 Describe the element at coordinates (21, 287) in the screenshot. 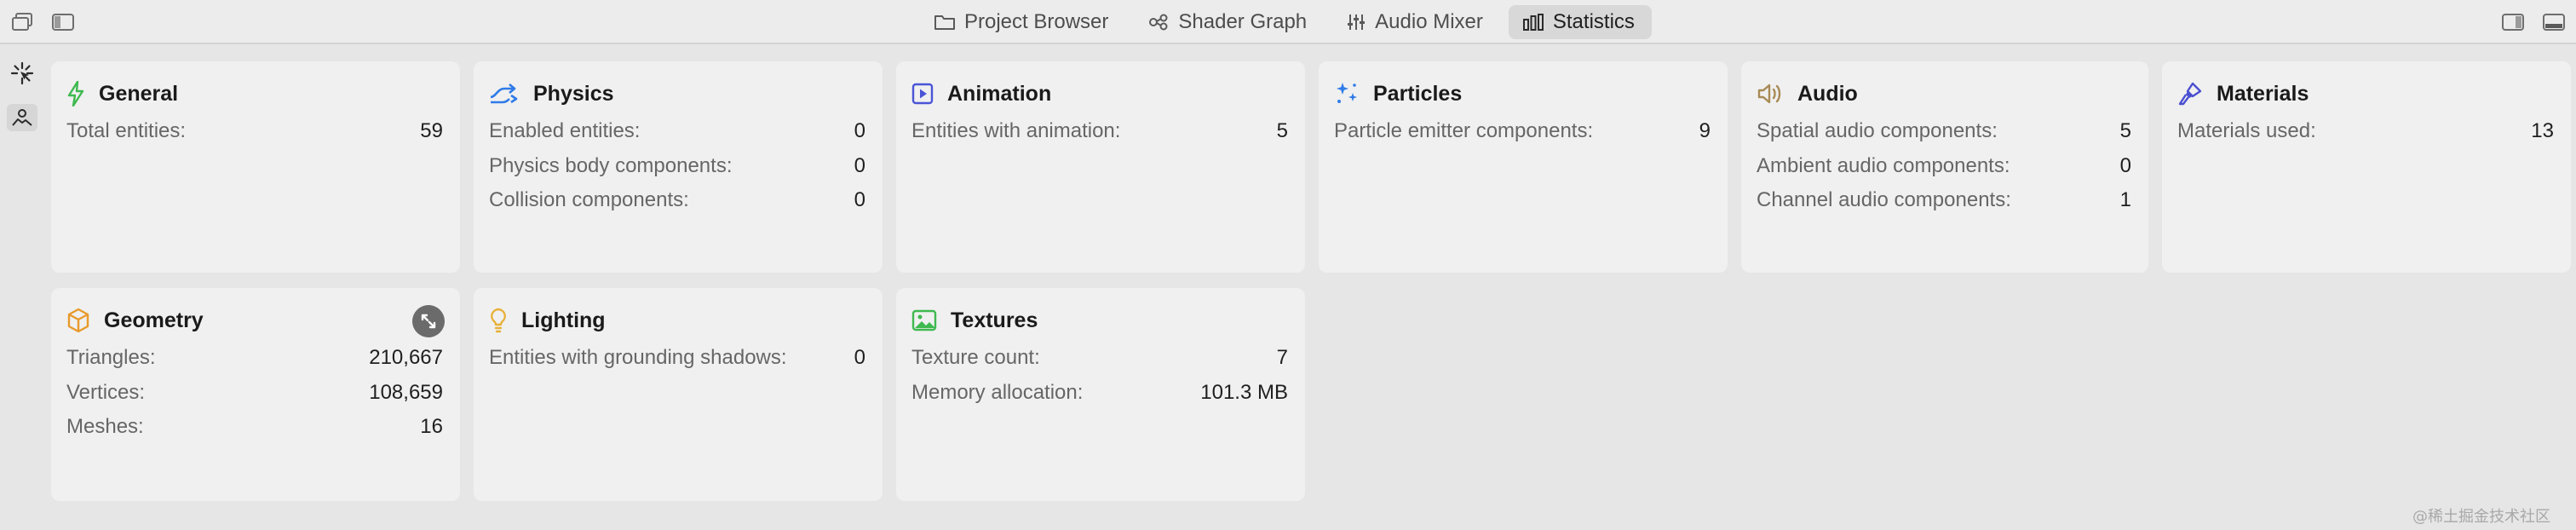

I see `left-sidebar` at that location.